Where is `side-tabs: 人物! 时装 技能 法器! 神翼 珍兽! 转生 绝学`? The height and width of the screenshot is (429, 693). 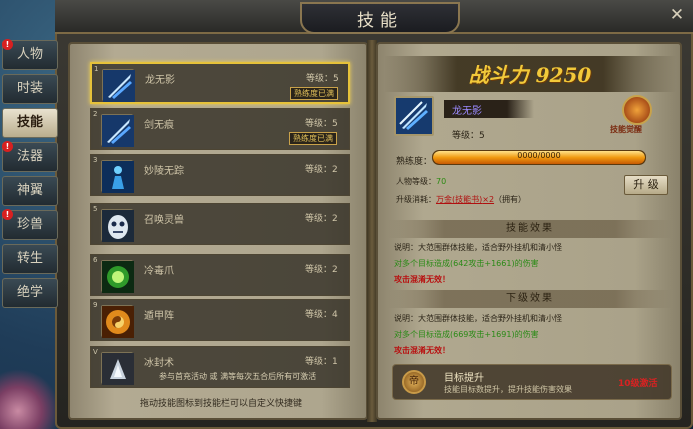 side-tabs: 人物! 时装 技能 法器! 神翼 珍兽! 转生 绝学 is located at coordinates (30, 175).